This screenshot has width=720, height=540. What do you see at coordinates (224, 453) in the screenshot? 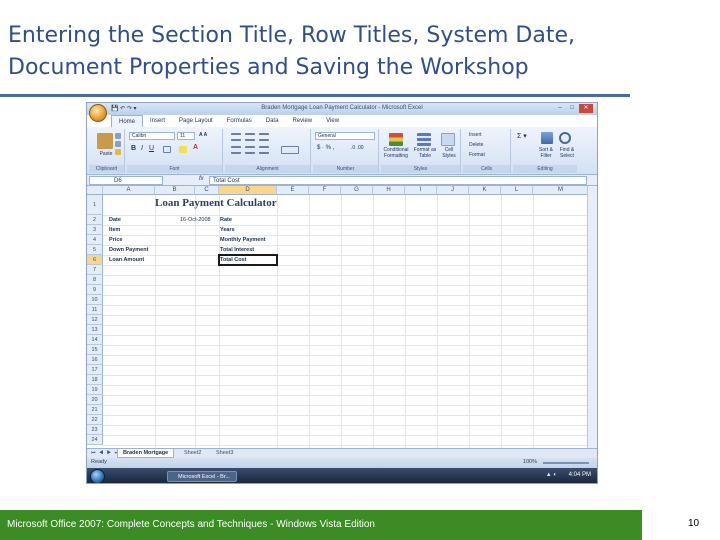
I see `sheet-tab-sheet3: Sheet3` at bounding box center [224, 453].